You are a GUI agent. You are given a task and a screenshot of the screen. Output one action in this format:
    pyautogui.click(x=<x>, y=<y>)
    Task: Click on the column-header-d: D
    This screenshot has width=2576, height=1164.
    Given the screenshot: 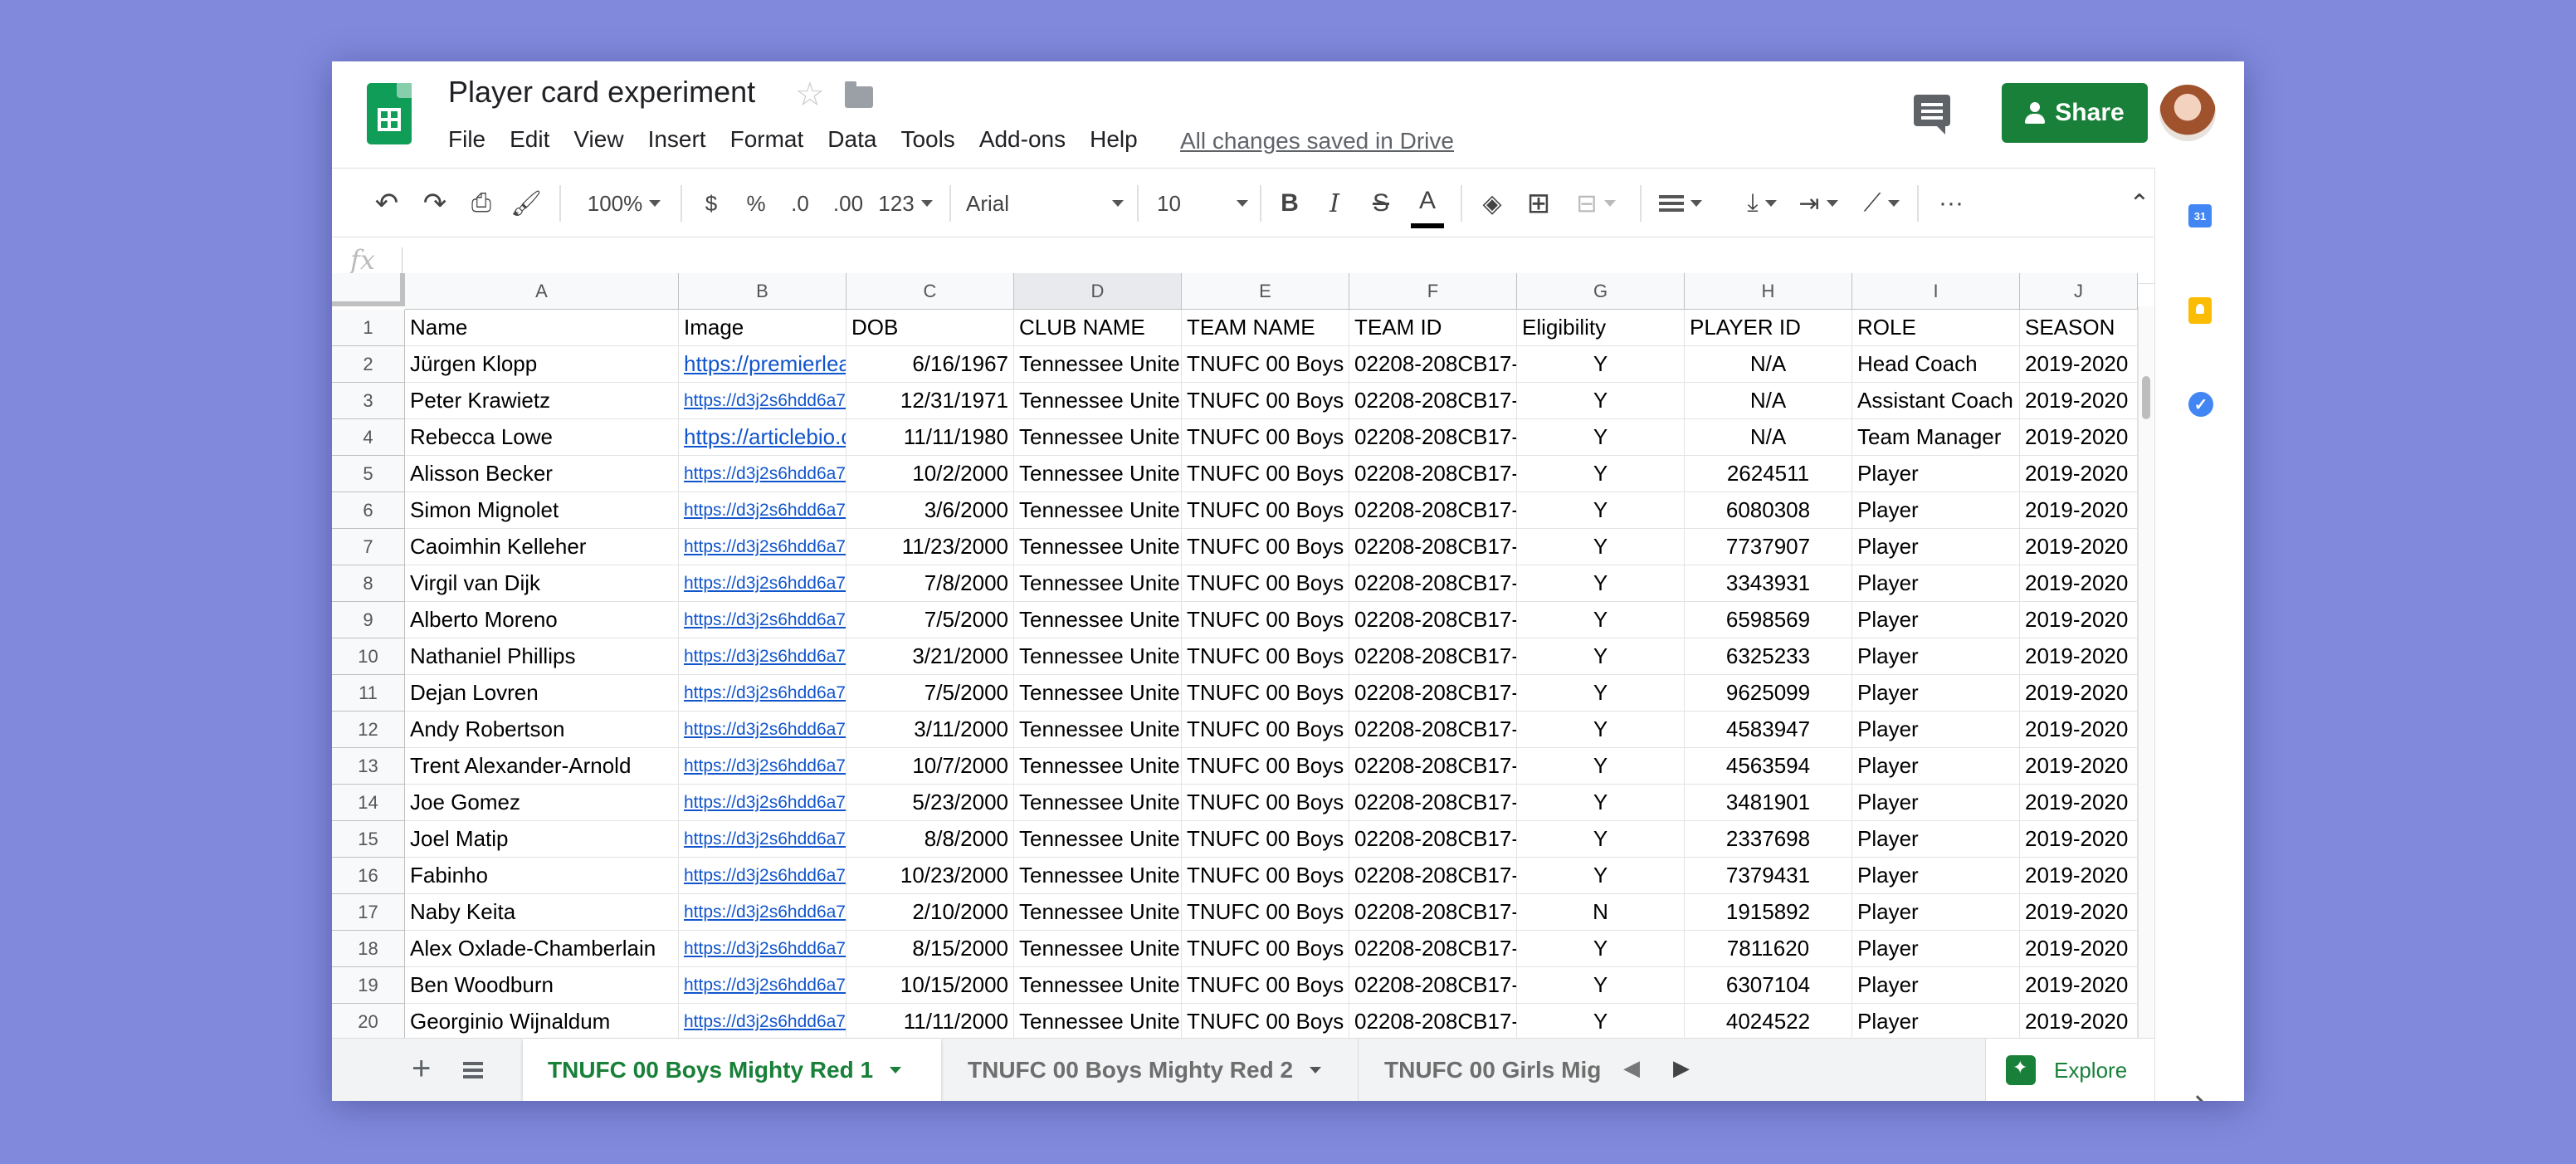 What is the action you would take?
    pyautogui.click(x=1098, y=291)
    